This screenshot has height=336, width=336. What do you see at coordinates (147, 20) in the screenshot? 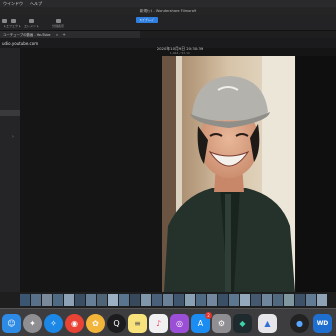
I see `upgrade-button: ｱｯﾌﾟｸﾞﾚｰﾄﾞ` at bounding box center [147, 20].